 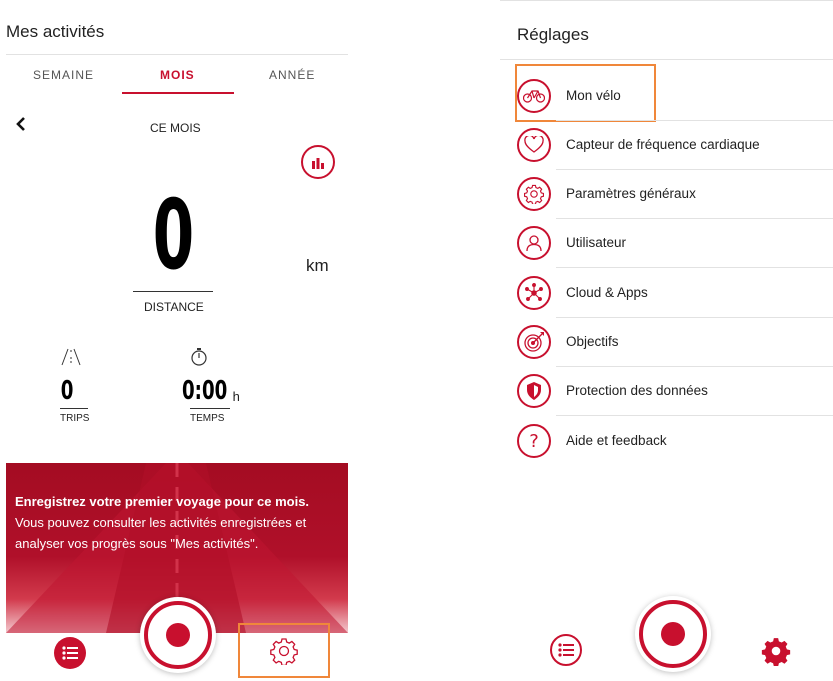 I want to click on settings-item-label: Objectifs, so click(x=592, y=341).